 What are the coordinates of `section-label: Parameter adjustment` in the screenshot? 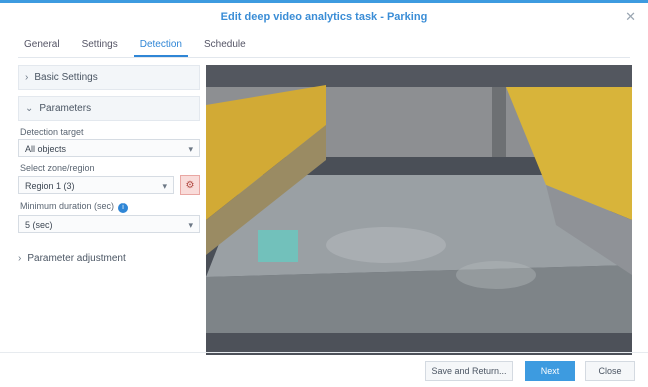 It's located at (76, 258).